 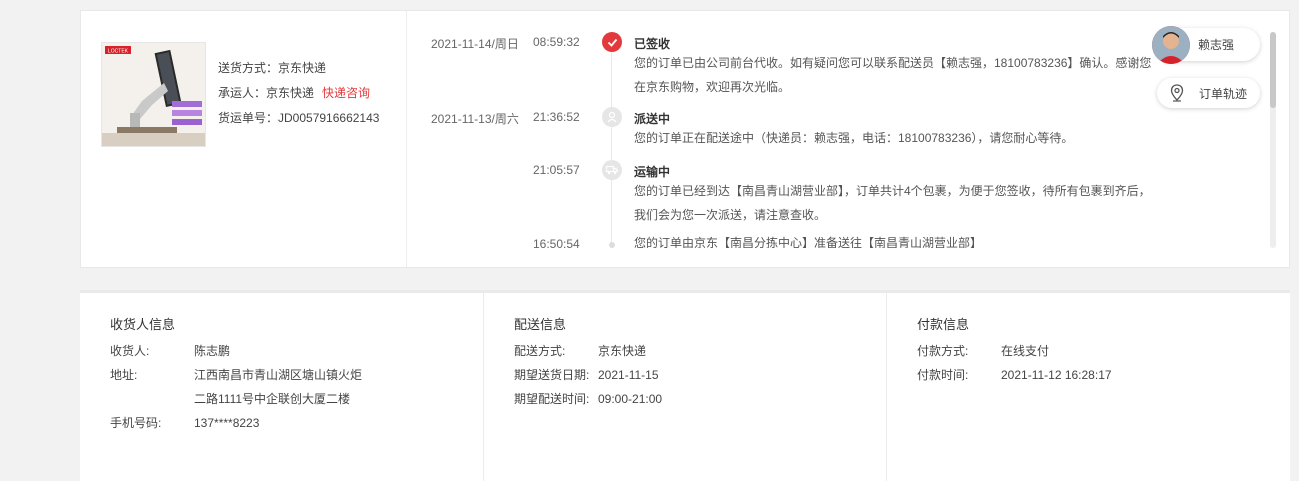 I want to click on delivery-date-row: 期望送货日期: 2021-11-15, so click(x=646, y=375).